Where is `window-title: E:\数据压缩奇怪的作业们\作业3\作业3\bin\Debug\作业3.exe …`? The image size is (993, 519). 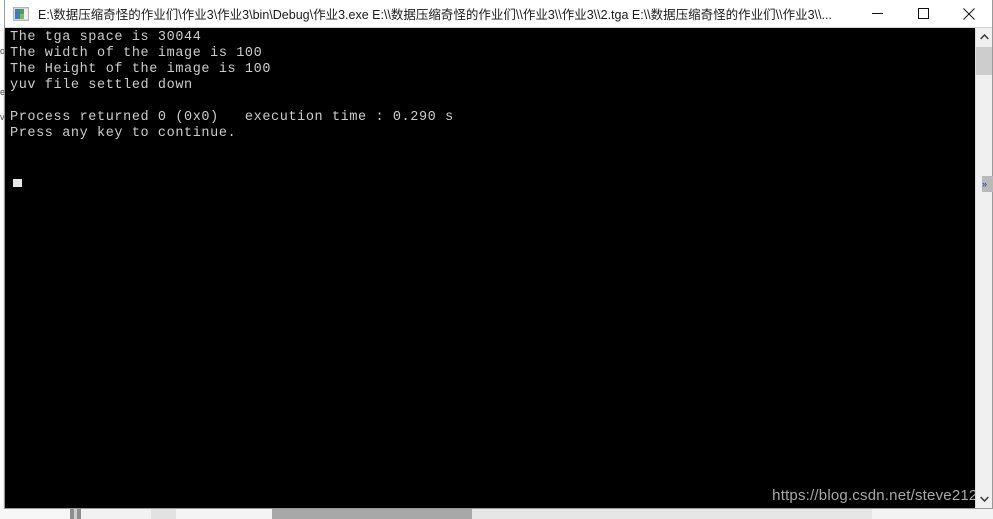 window-title: E:\数据压缩奇怪的作业们\作业3\作业3\bin\Debug\作业3.exe … is located at coordinates (435, 15).